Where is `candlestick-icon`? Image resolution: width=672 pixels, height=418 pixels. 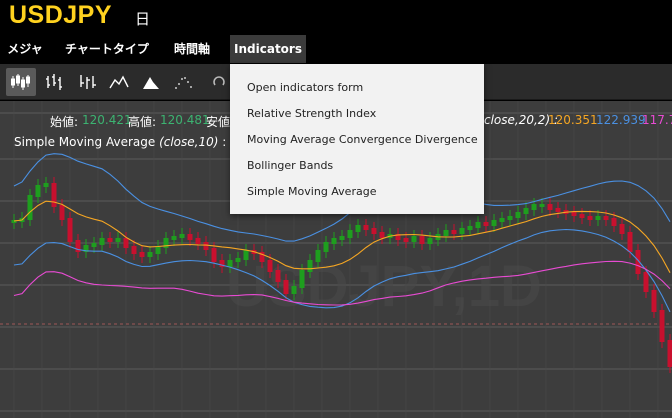 candlestick-icon is located at coordinates (20, 82).